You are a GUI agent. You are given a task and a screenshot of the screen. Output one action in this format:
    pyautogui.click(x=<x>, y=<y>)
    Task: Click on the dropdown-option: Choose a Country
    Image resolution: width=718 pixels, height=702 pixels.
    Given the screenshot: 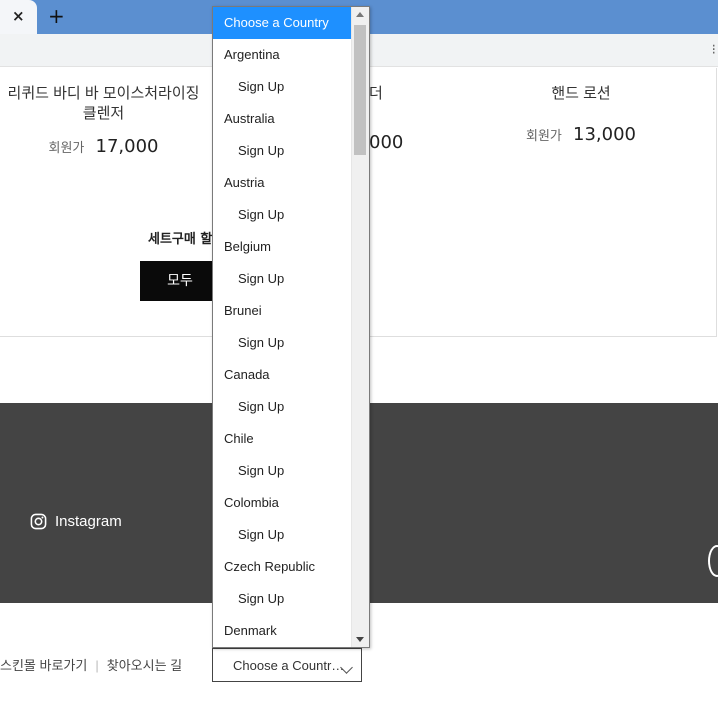 What is the action you would take?
    pyautogui.click(x=282, y=23)
    